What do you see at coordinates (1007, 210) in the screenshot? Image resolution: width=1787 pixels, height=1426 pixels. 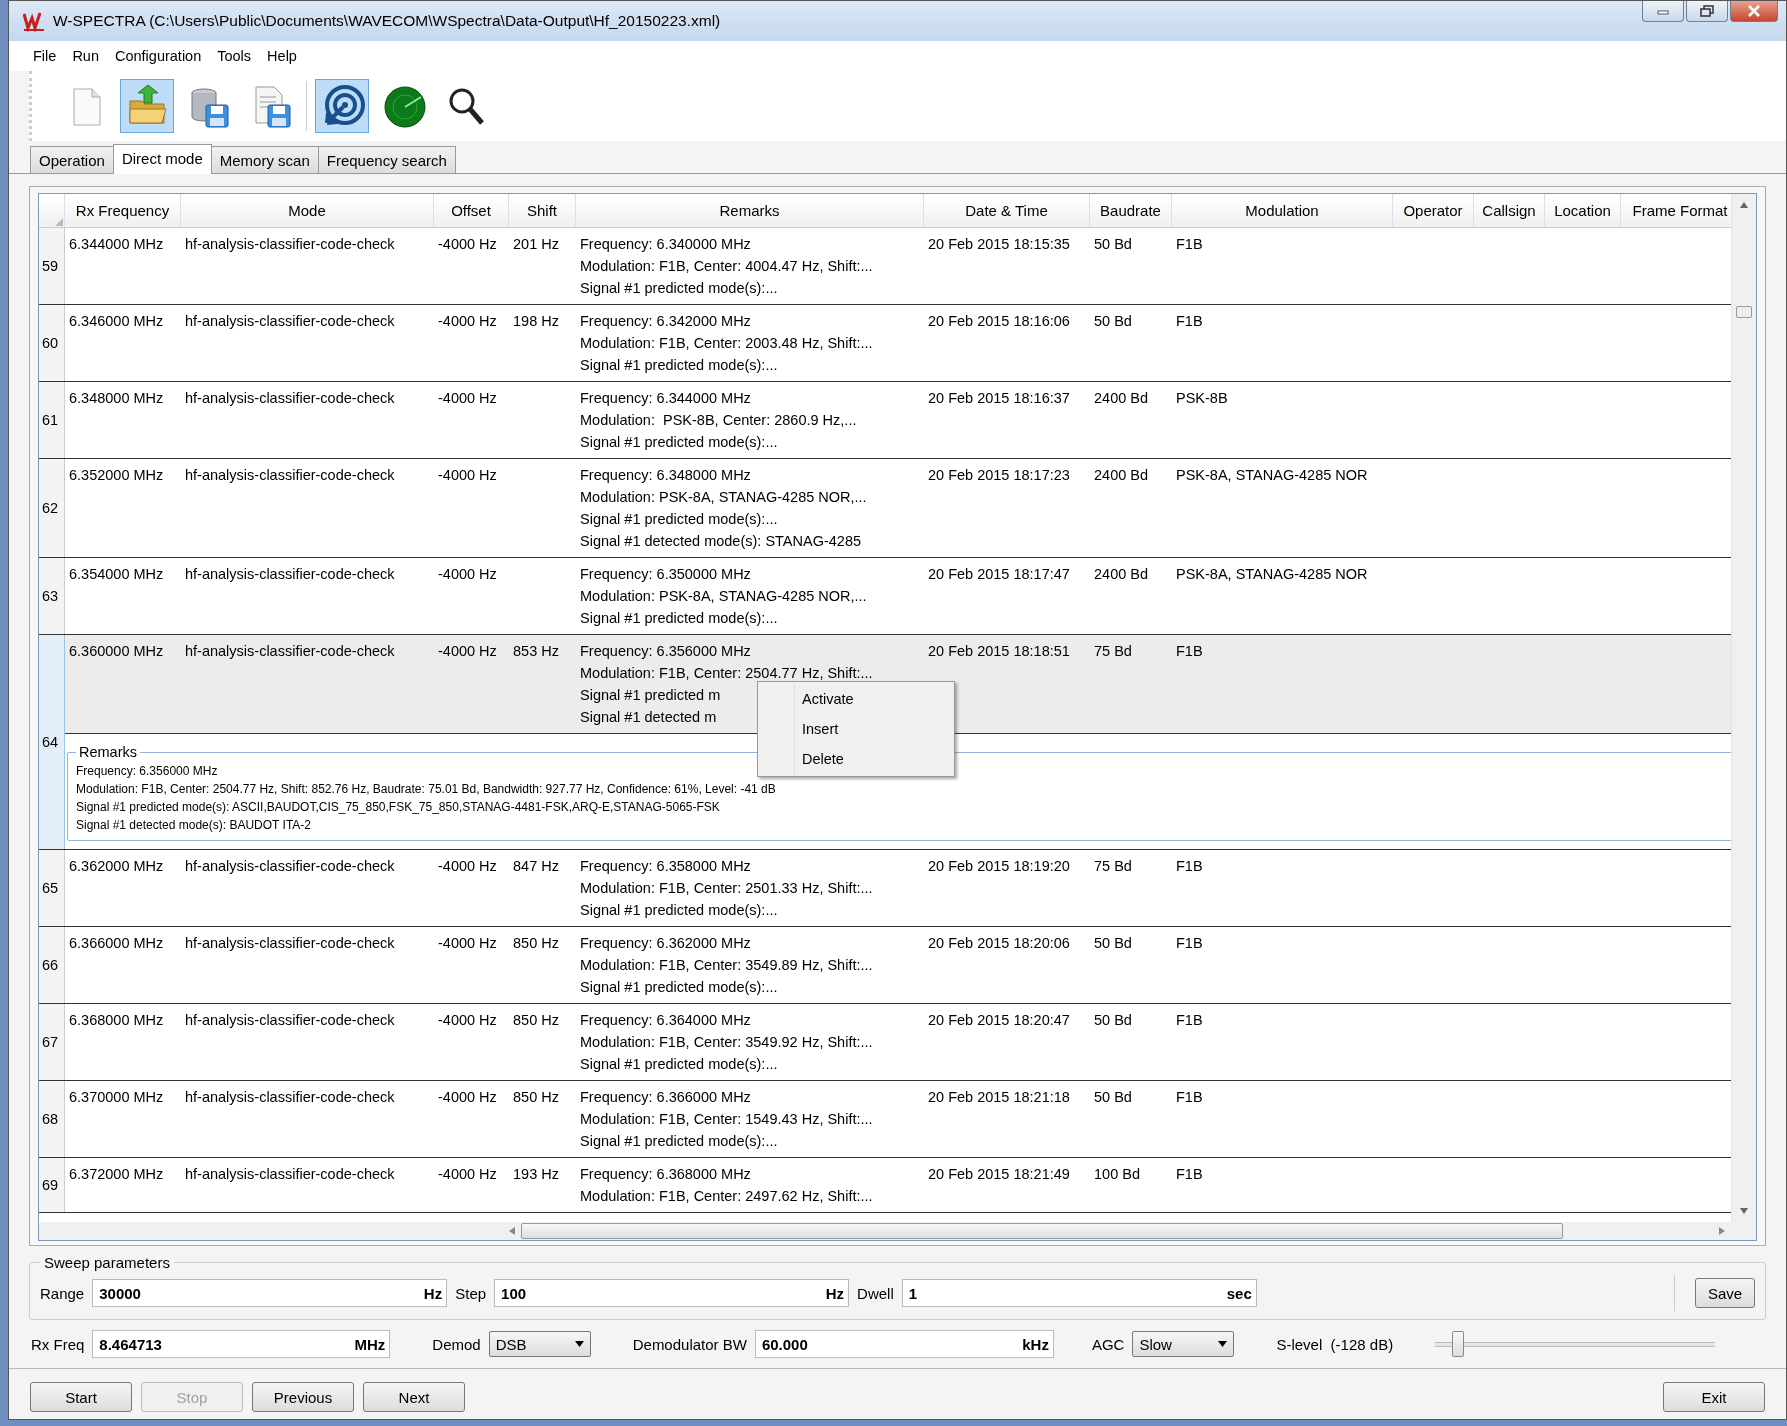 I see `column-header: Date & Time` at bounding box center [1007, 210].